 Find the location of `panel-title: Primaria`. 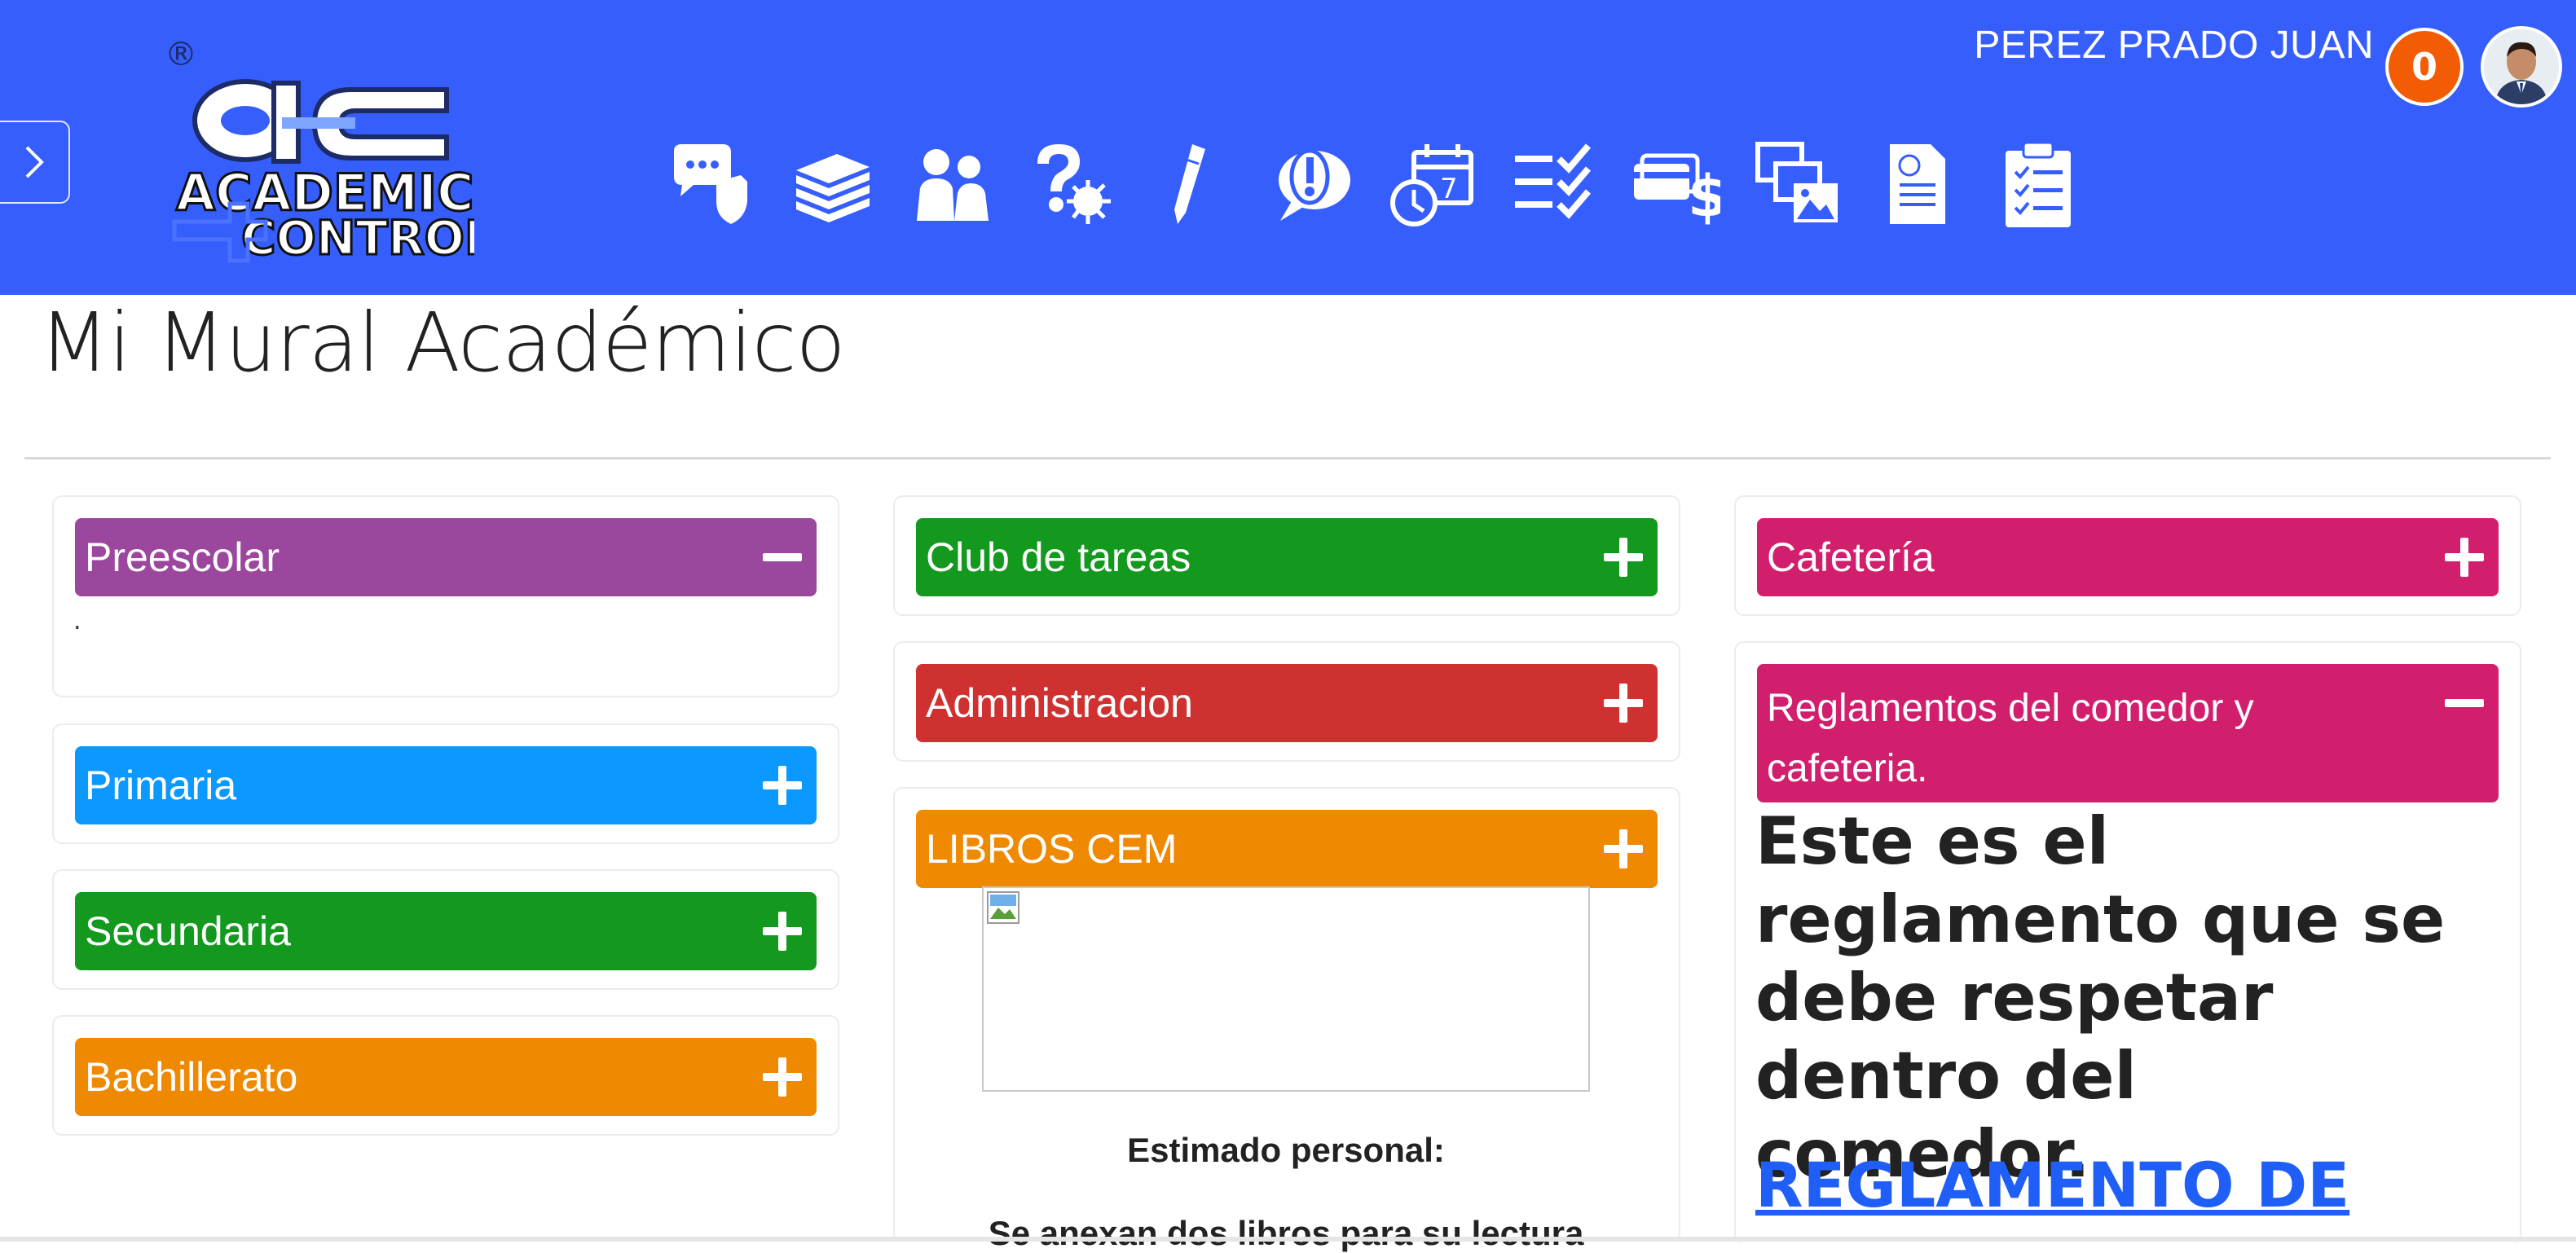

panel-title: Primaria is located at coordinates (161, 785).